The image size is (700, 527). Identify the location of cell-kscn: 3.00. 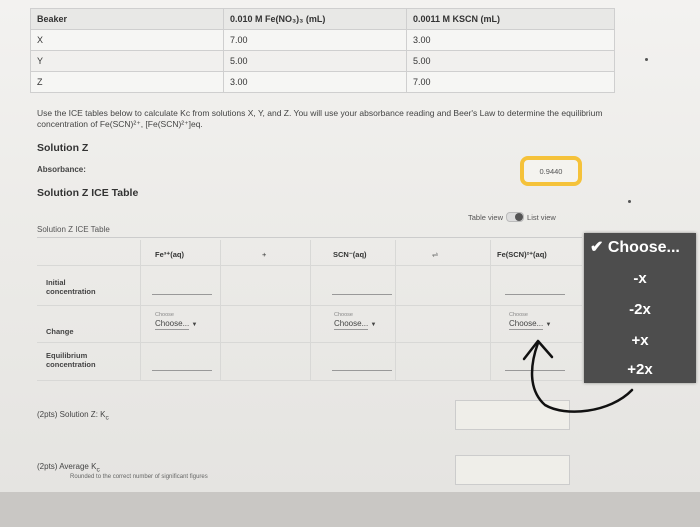
(510, 40).